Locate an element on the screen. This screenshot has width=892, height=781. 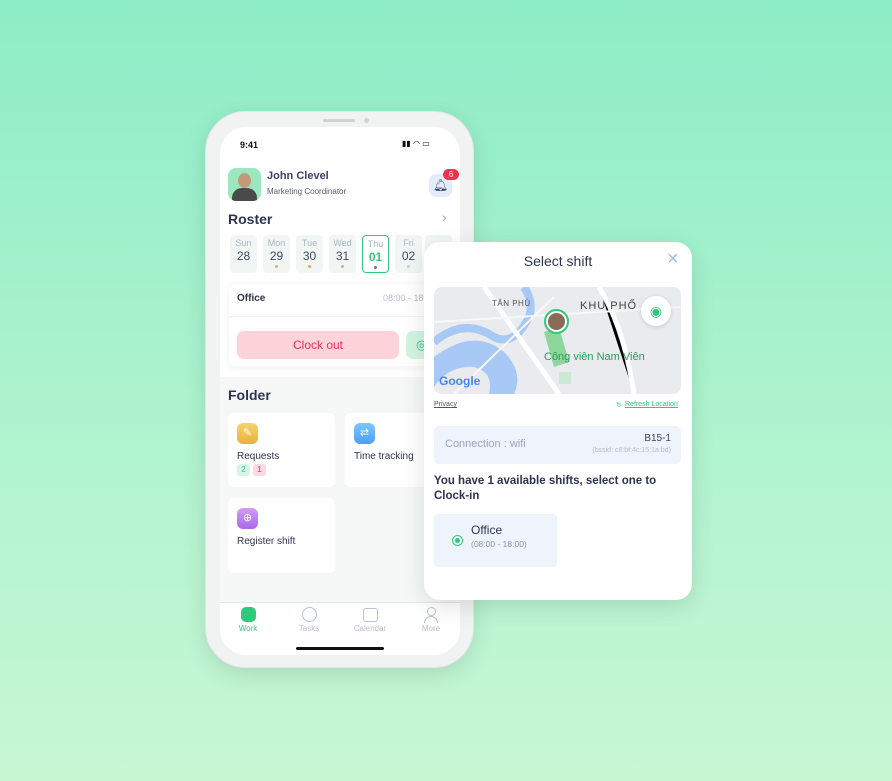
nav-label: More is located at coordinates (431, 628).